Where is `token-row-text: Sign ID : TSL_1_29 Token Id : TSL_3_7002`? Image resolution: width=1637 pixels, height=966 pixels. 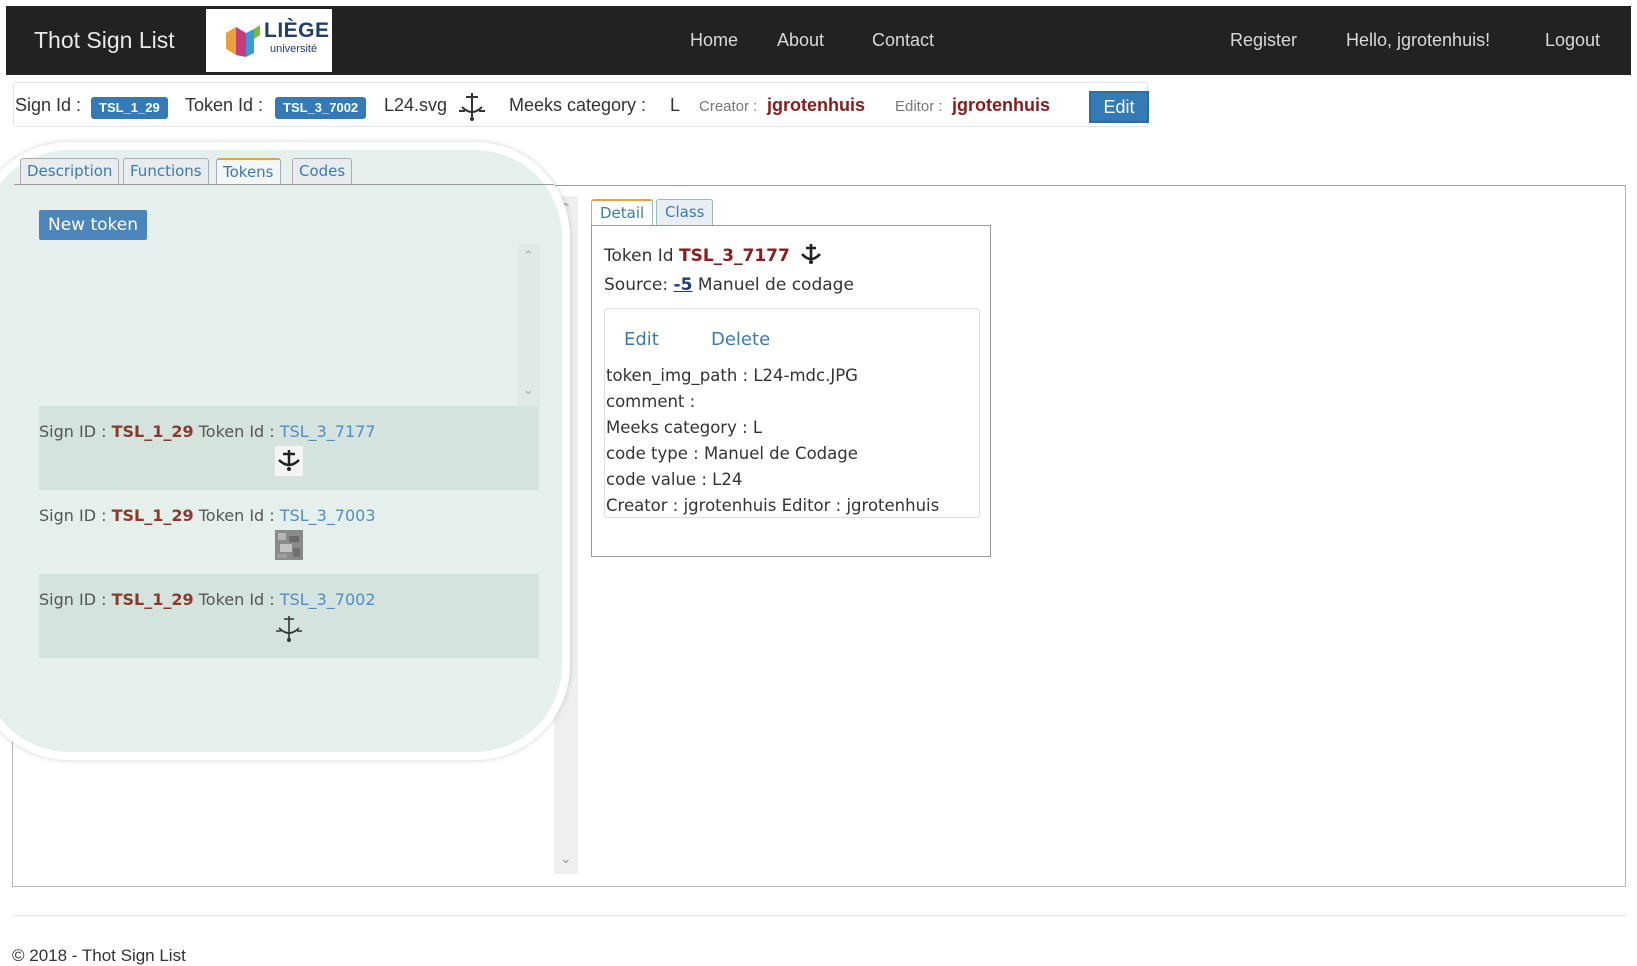 token-row-text: Sign ID : TSL_1_29 Token Id : TSL_3_7002 is located at coordinates (207, 599).